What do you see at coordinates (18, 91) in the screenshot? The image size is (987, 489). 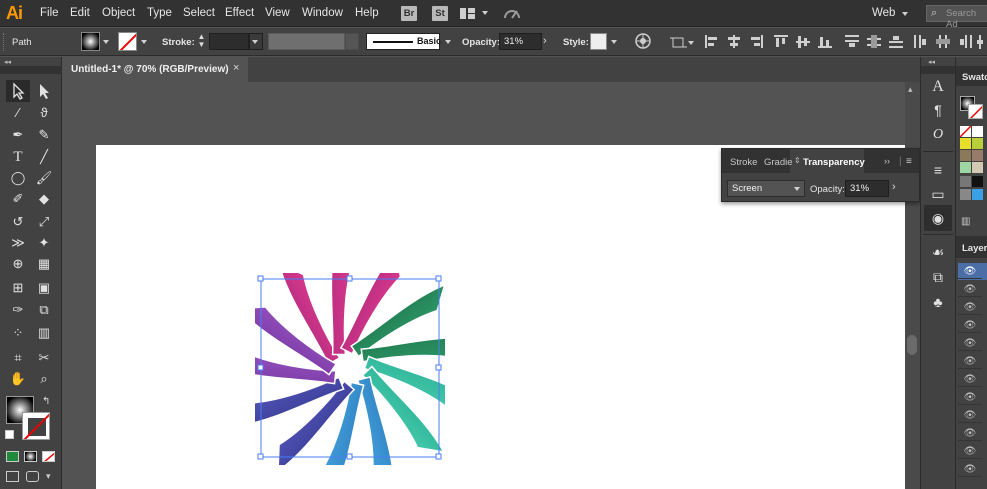 I see `selection-tool-icon` at bounding box center [18, 91].